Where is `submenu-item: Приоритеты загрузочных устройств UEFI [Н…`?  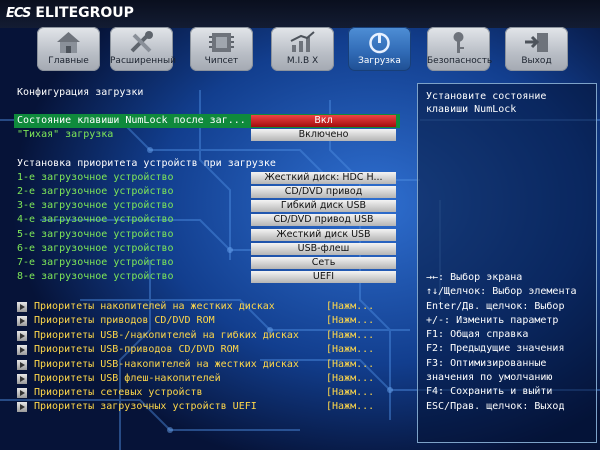 submenu-item: Приоритеты загрузочных устройств UEFI [Н… is located at coordinates (204, 407).